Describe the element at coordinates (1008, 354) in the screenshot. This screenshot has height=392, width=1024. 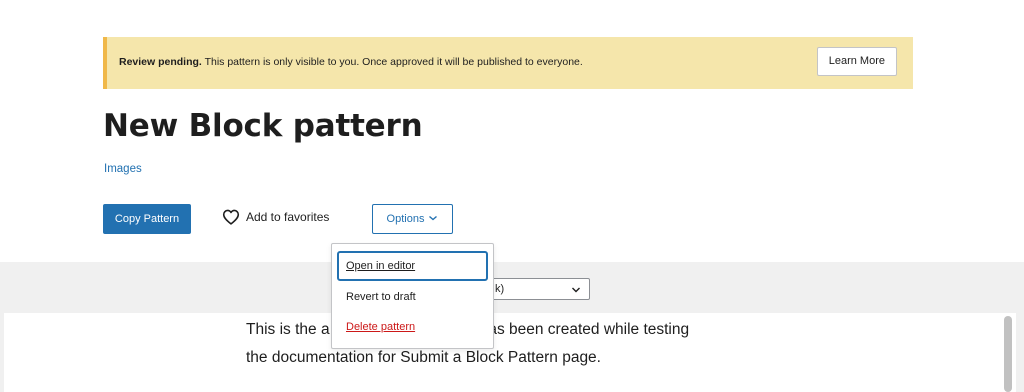
I see `preview-scrollbar` at that location.